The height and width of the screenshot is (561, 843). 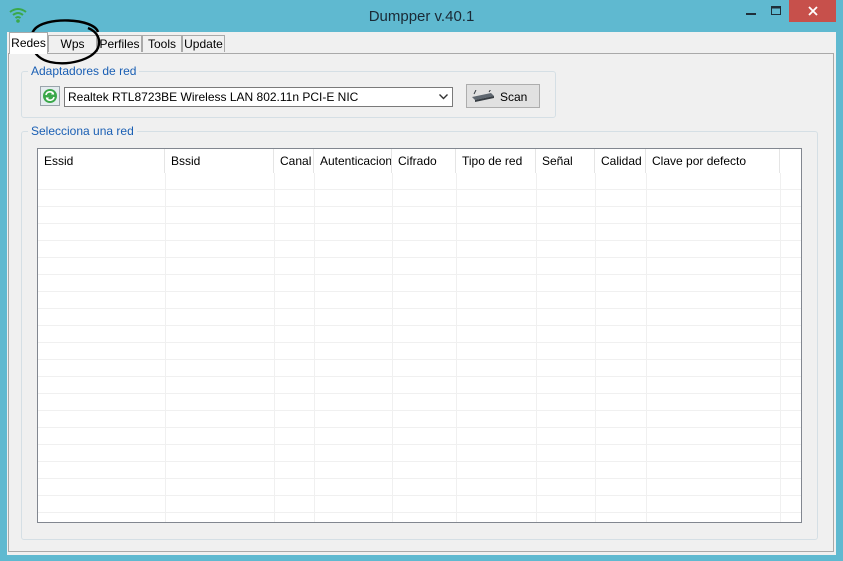 What do you see at coordinates (421, 43) in the screenshot?
I see `tab-bar: Redes Wps Perfiles Tools Update` at bounding box center [421, 43].